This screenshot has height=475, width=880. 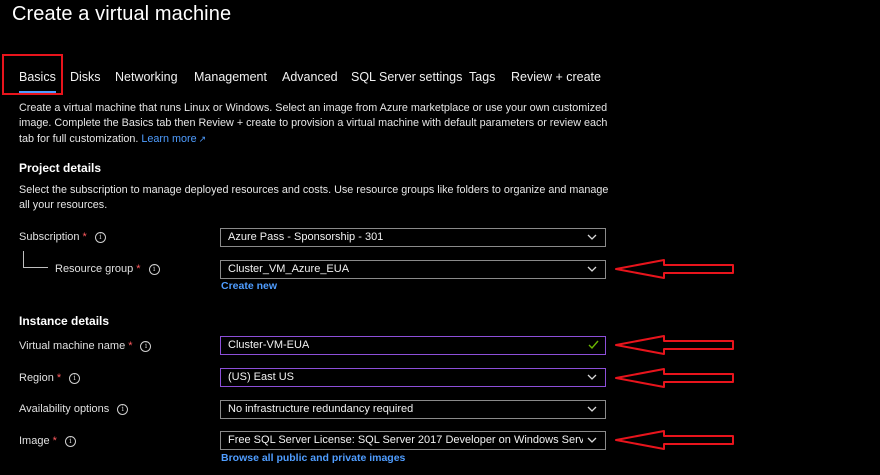 I want to click on region-select: (US) East US, so click(x=413, y=377).